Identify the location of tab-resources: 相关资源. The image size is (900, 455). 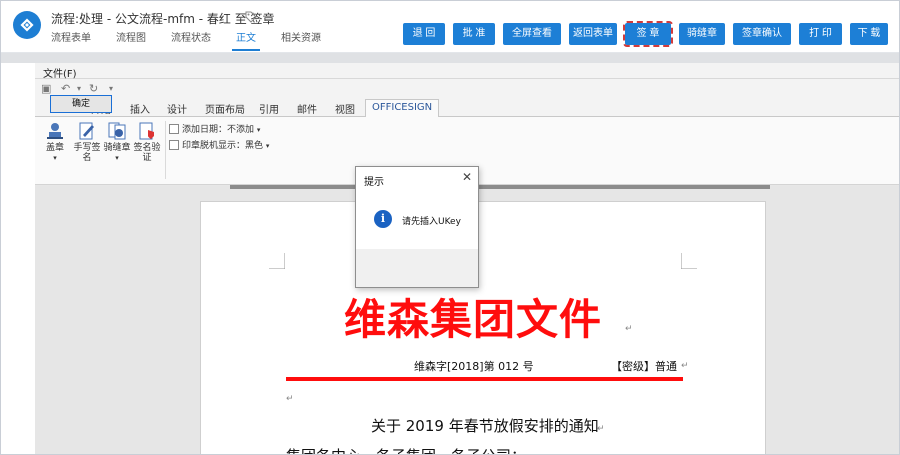
(301, 42).